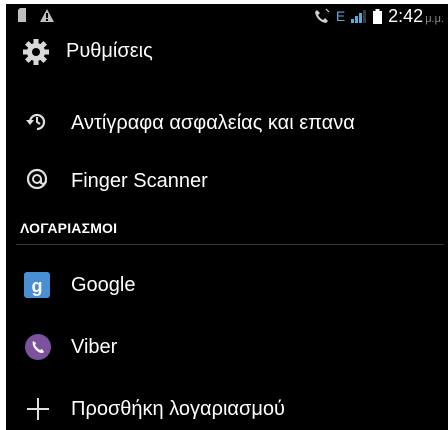 This screenshot has height=430, width=448. I want to click on plus-icon, so click(38, 409).